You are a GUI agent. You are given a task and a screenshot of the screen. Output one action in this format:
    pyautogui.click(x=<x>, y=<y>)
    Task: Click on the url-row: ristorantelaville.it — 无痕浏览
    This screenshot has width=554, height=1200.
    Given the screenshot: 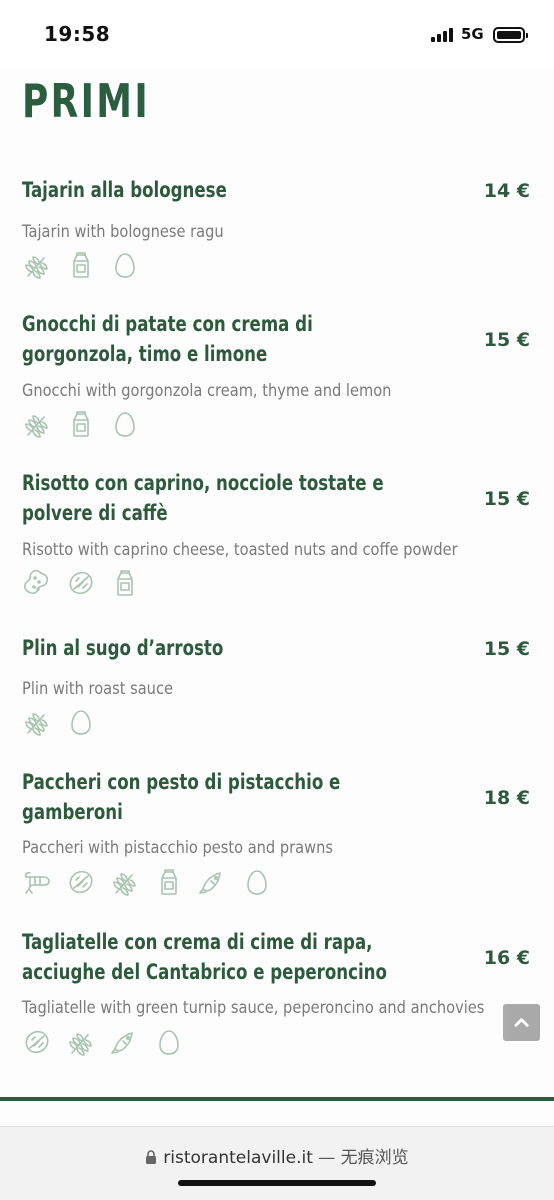 What is the action you would take?
    pyautogui.click(x=277, y=1155)
    